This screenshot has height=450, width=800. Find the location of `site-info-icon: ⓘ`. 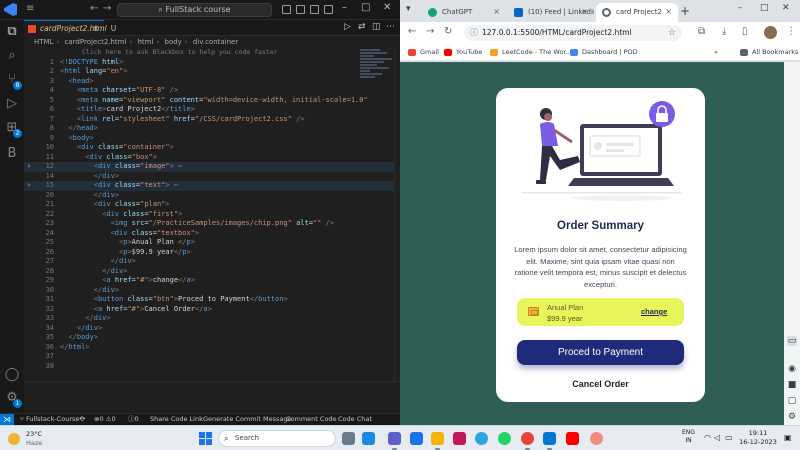

site-info-icon: ⓘ is located at coordinates (474, 33).